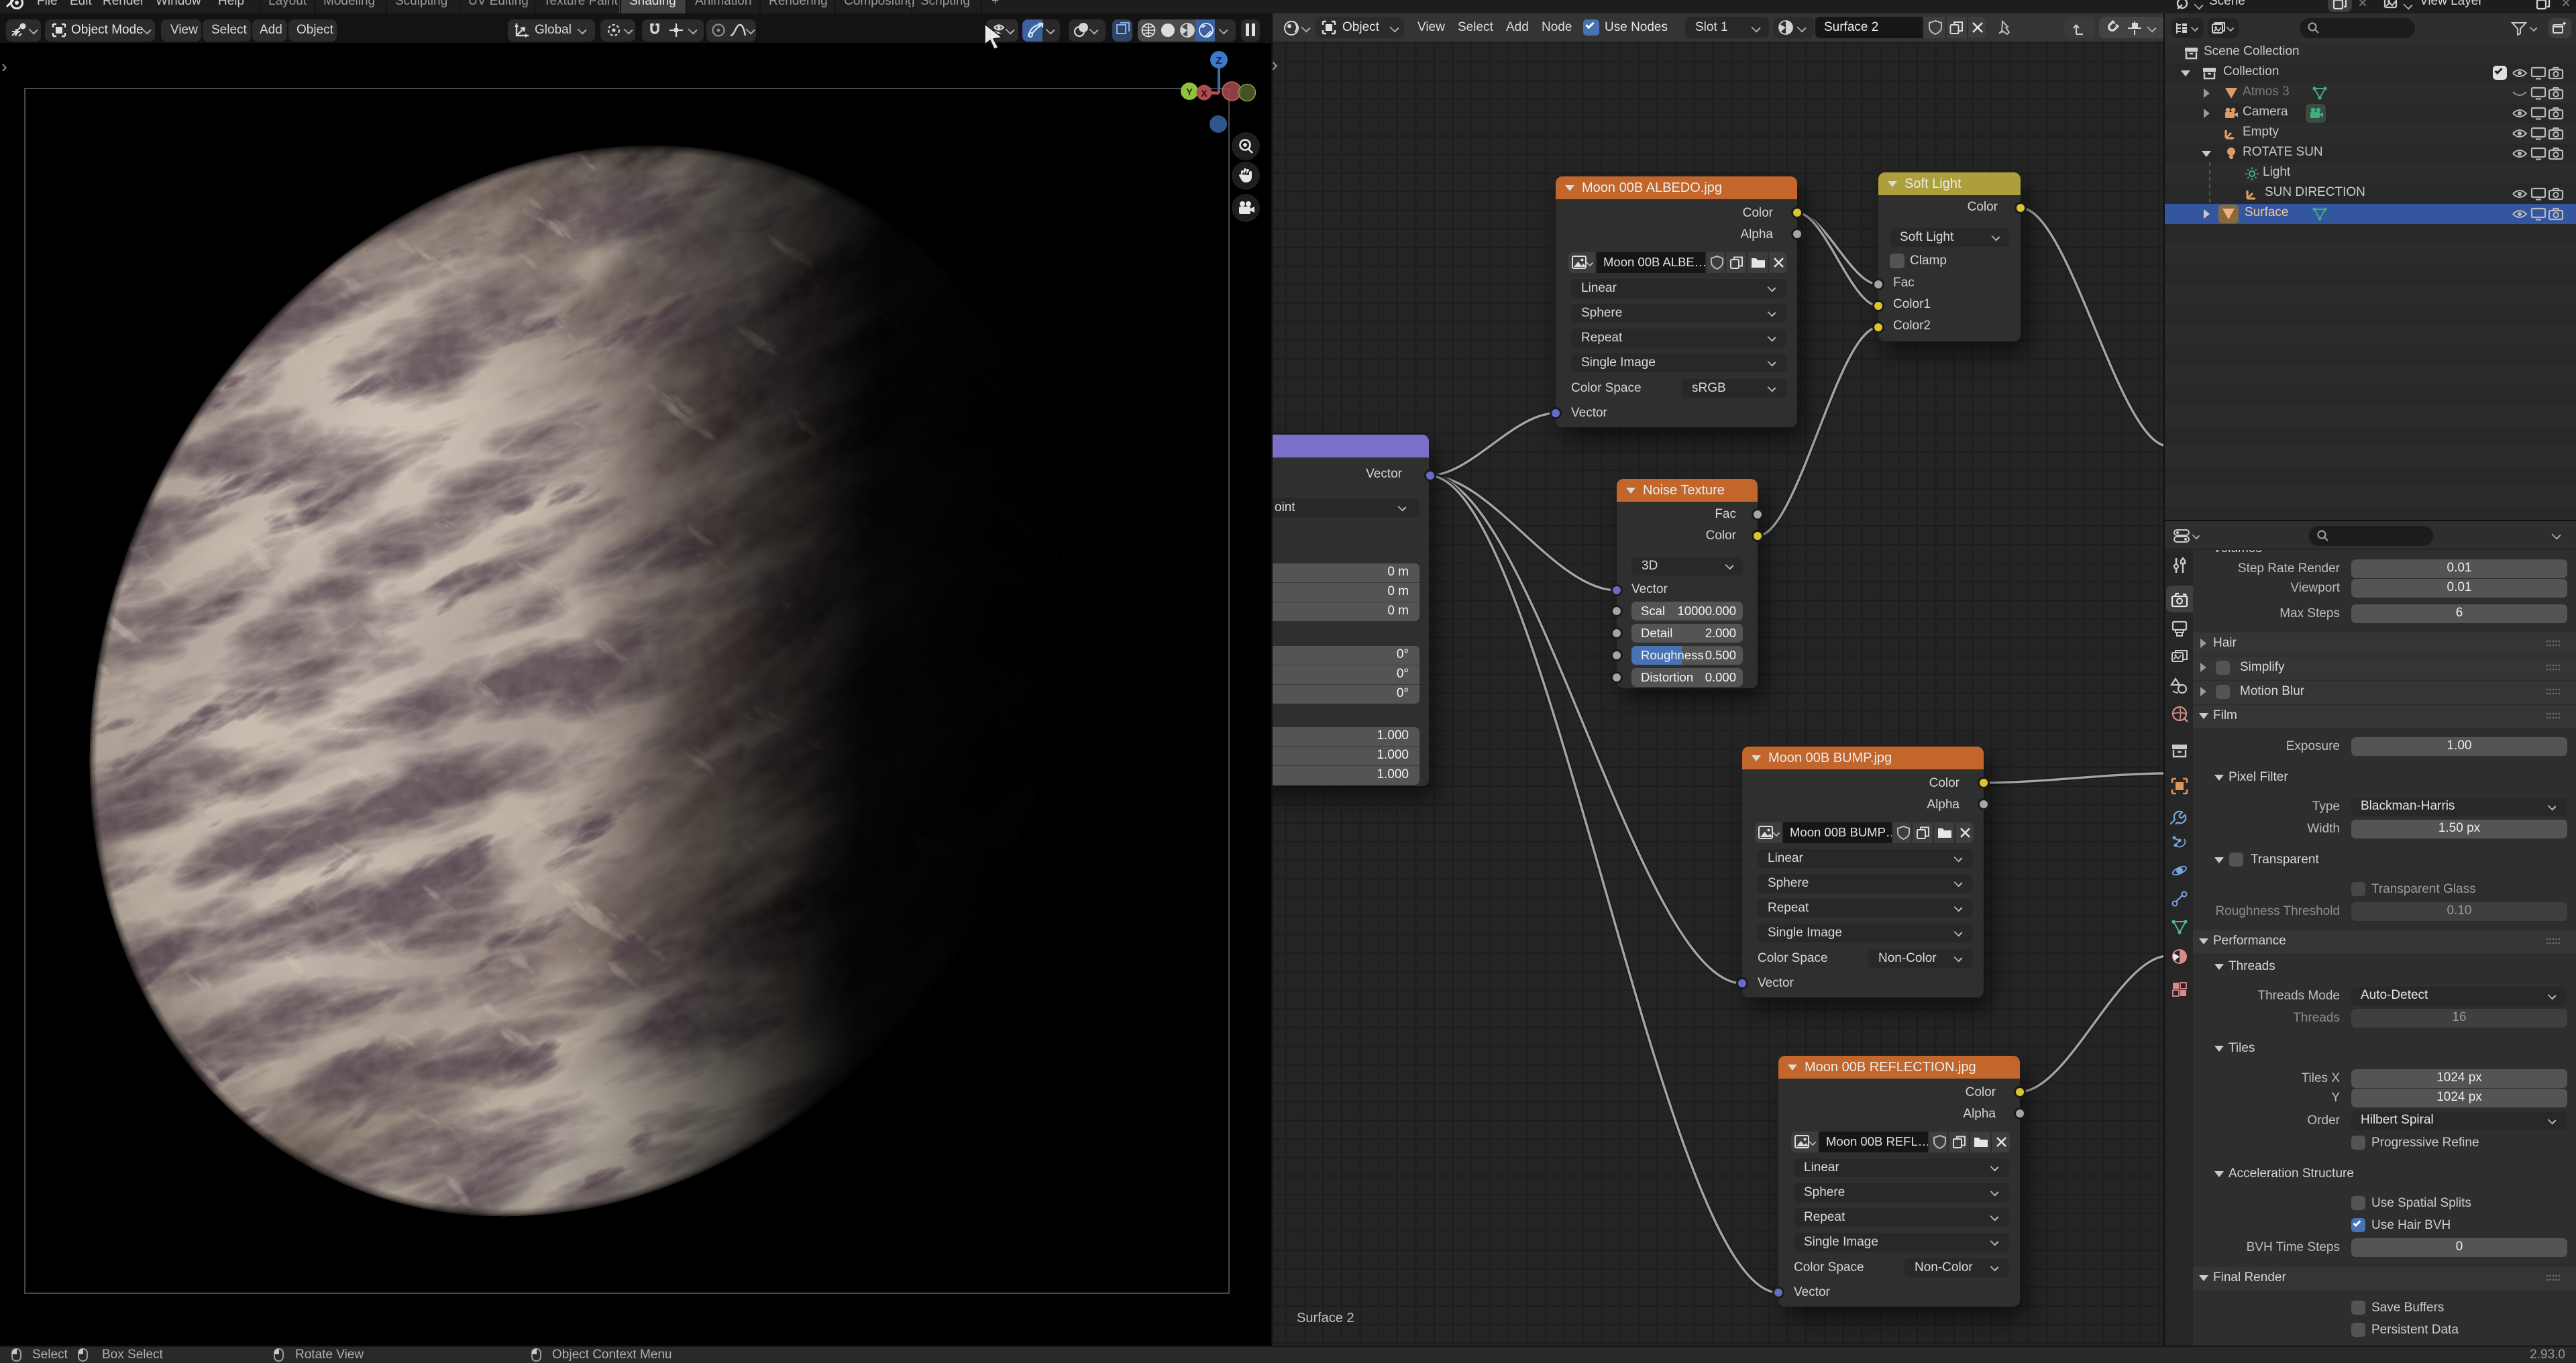 This screenshot has width=2576, height=1363. I want to click on svg-text: X, so click(1204, 93).